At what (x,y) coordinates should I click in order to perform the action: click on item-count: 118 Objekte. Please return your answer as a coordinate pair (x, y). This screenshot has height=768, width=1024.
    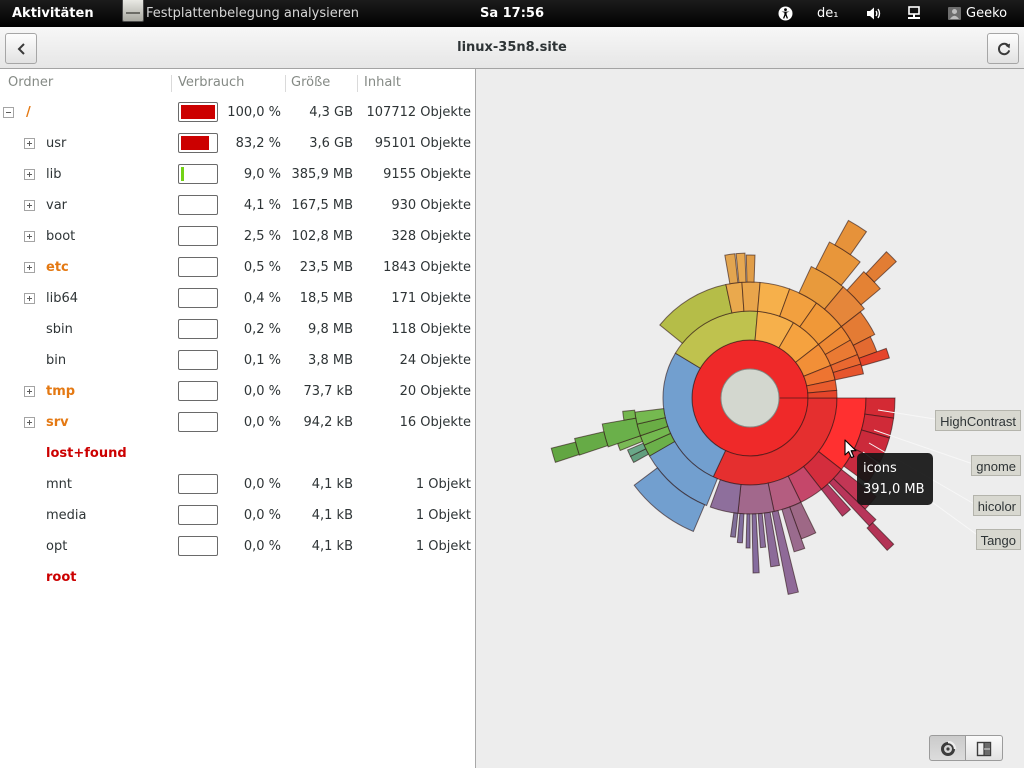
    Looking at the image, I should click on (431, 329).